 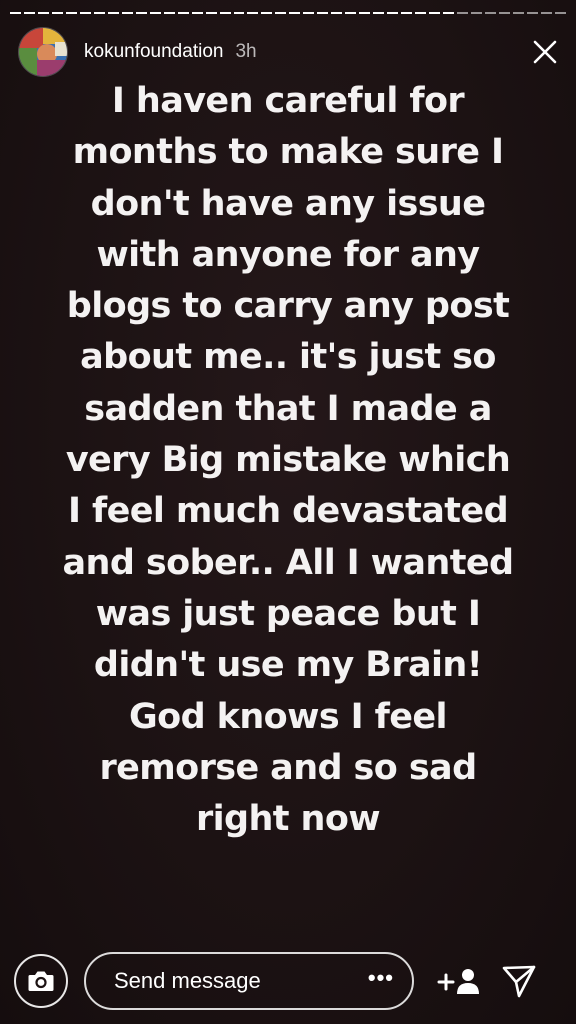 I want to click on more-options-button: •••, so click(x=381, y=981).